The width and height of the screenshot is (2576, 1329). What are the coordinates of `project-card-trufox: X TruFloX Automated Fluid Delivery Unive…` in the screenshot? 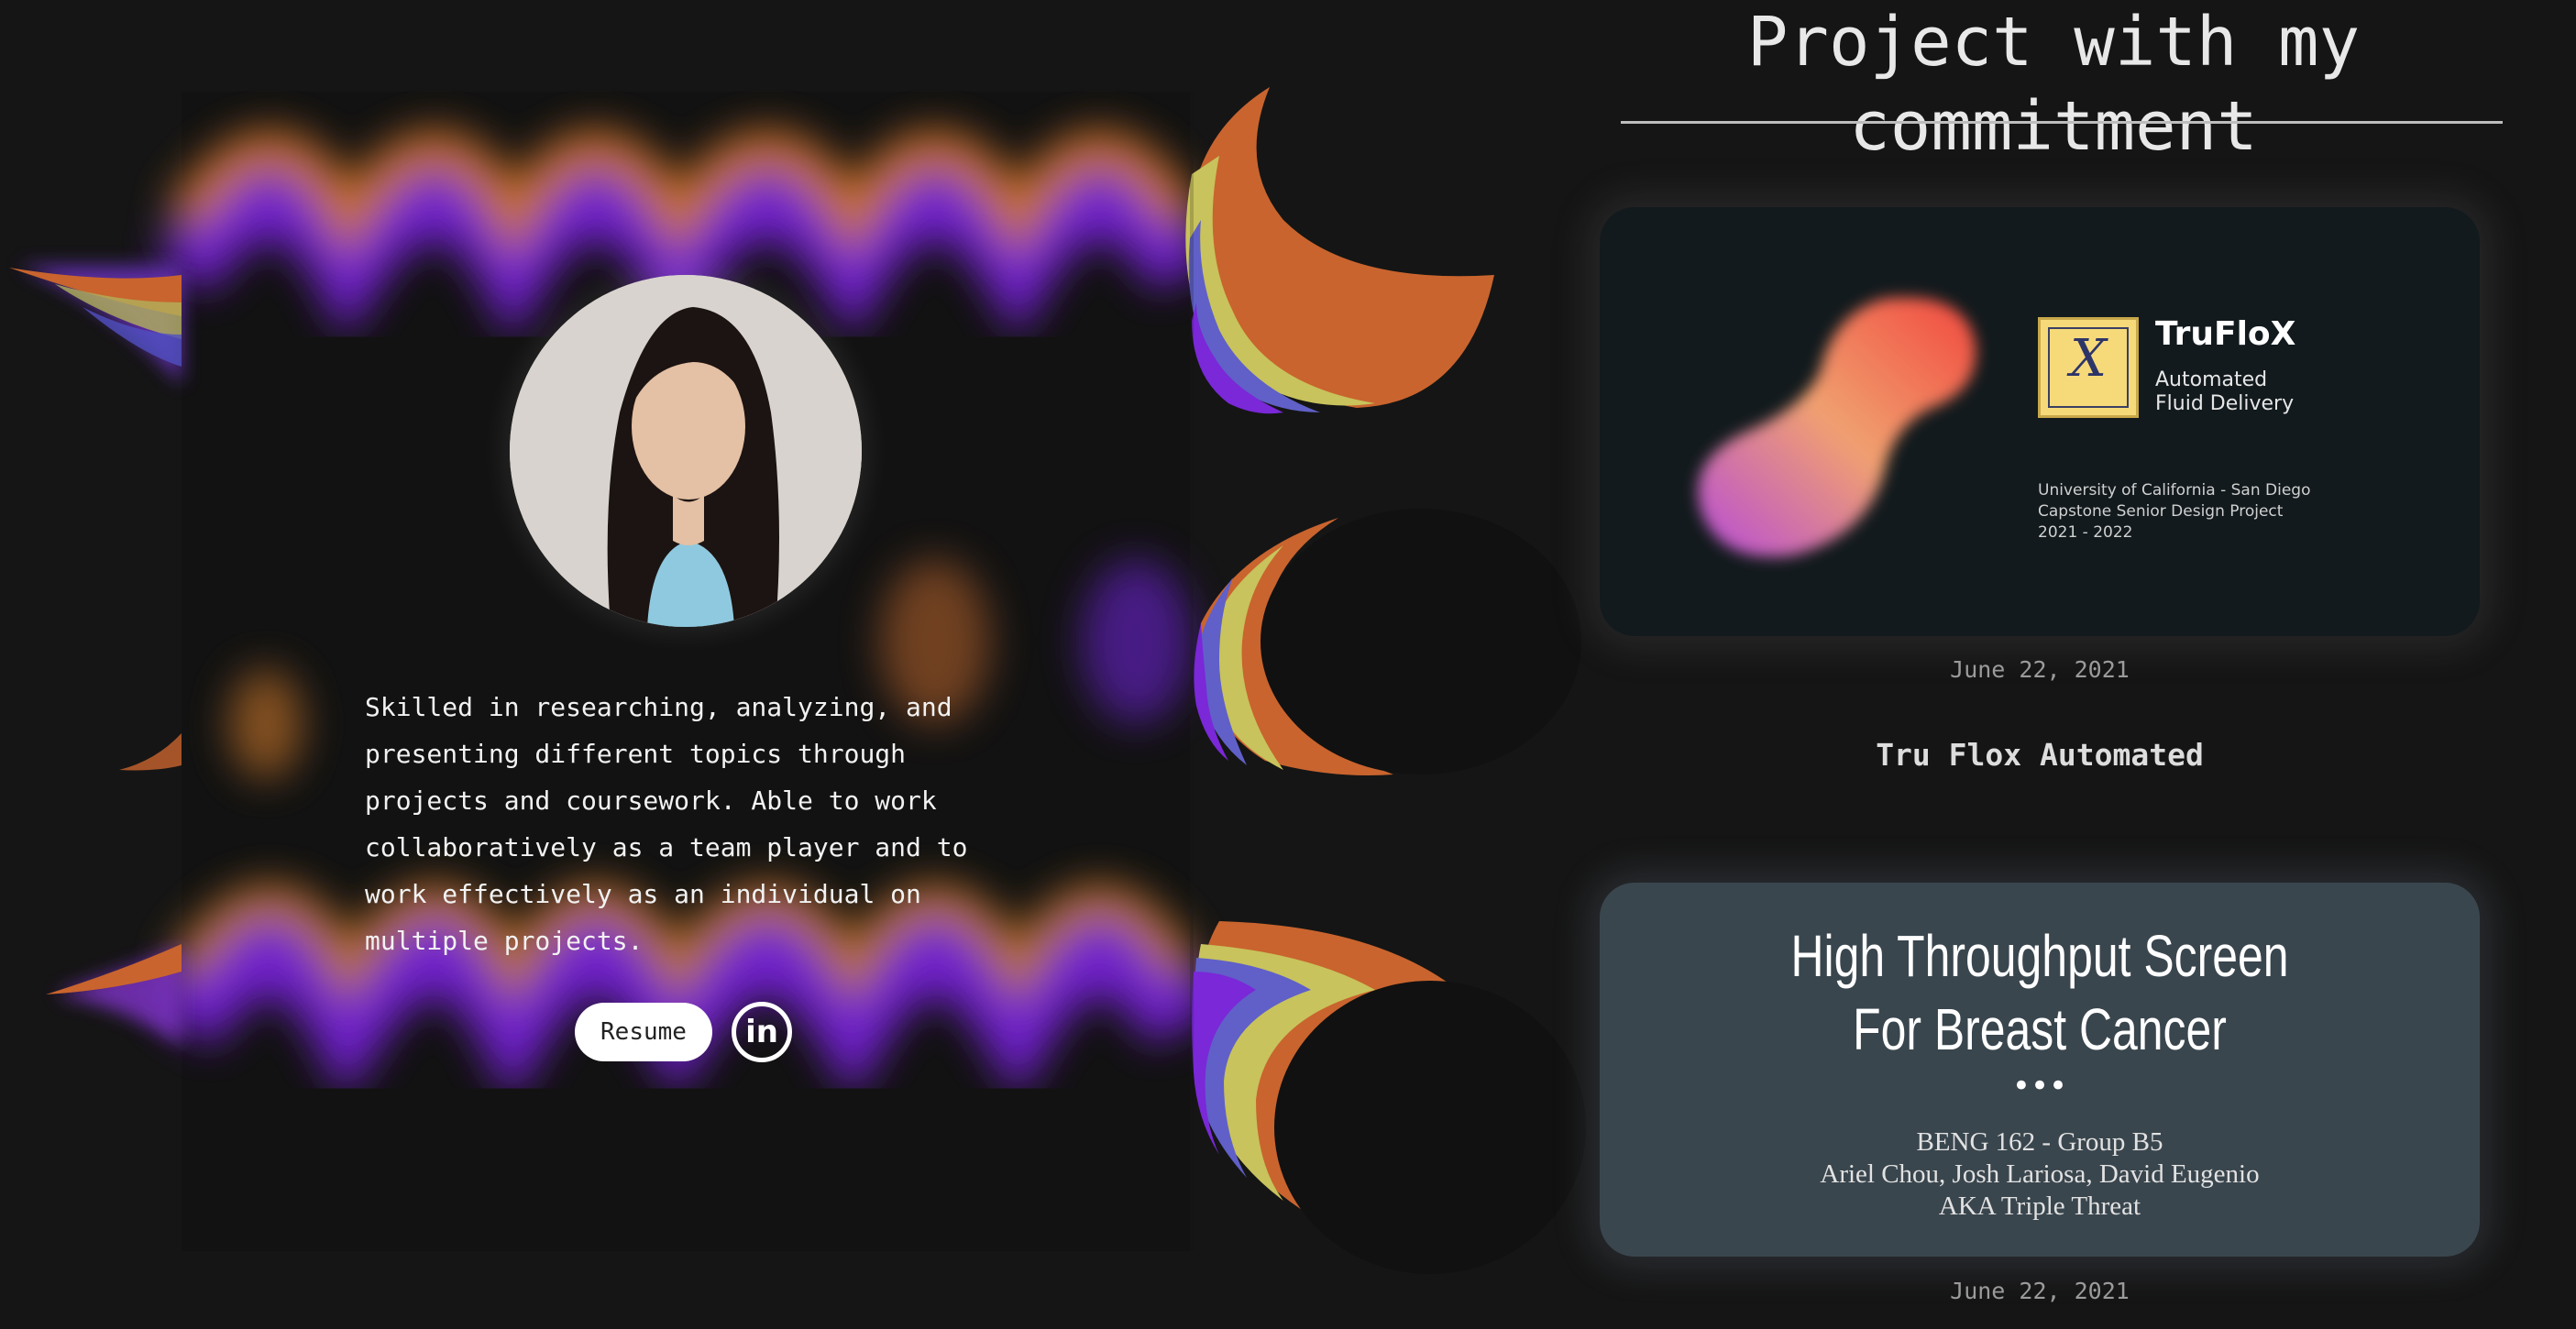 It's located at (2040, 421).